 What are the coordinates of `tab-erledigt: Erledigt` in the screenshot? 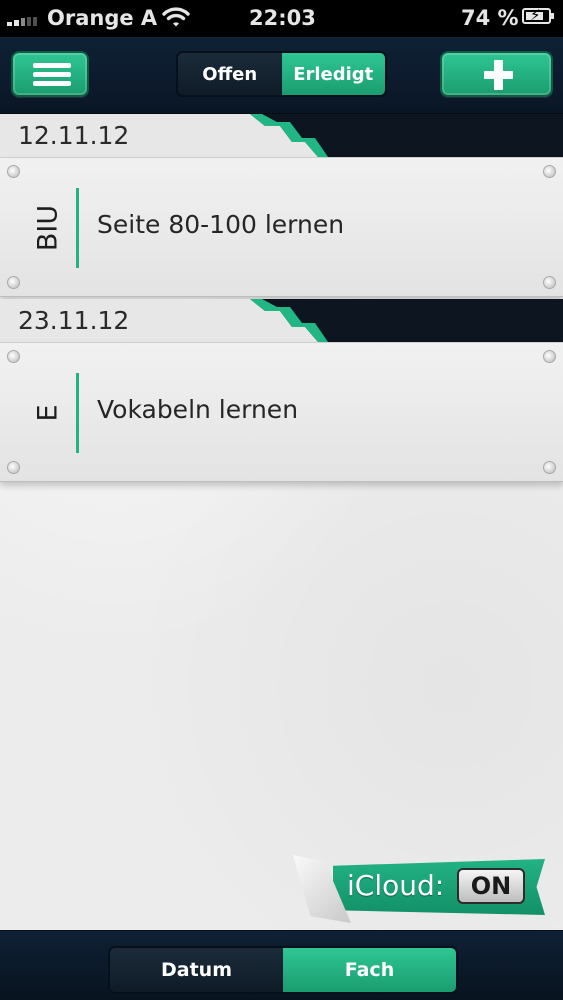 It's located at (333, 74).